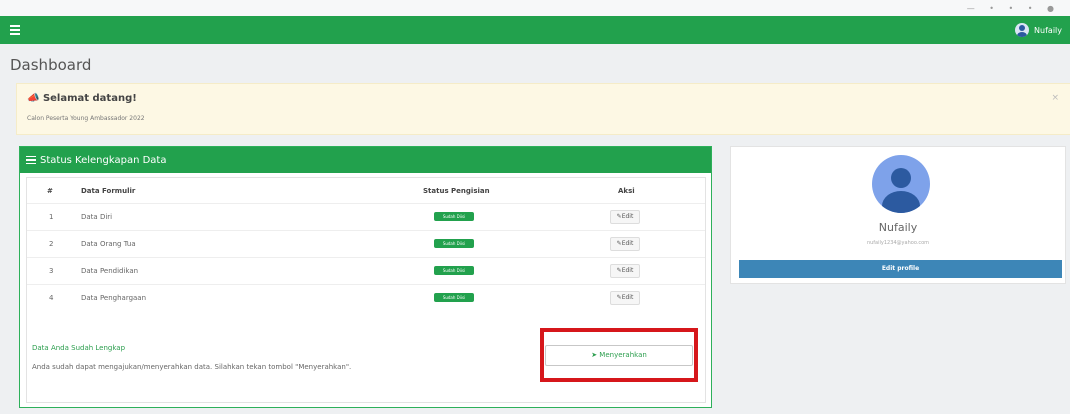  Describe the element at coordinates (51, 244) in the screenshot. I see `row-number: 2` at that location.